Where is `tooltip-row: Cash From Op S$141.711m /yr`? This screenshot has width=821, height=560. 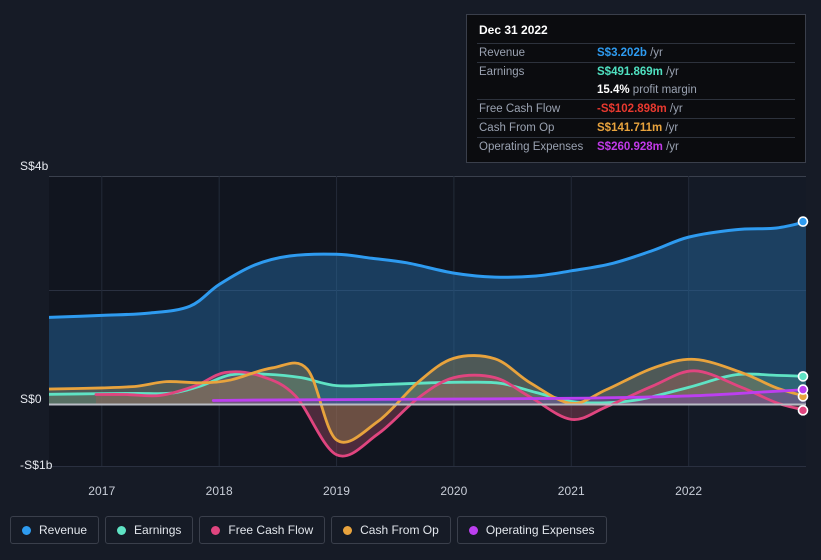
tooltip-row: Cash From Op S$141.711m /yr is located at coordinates (636, 128).